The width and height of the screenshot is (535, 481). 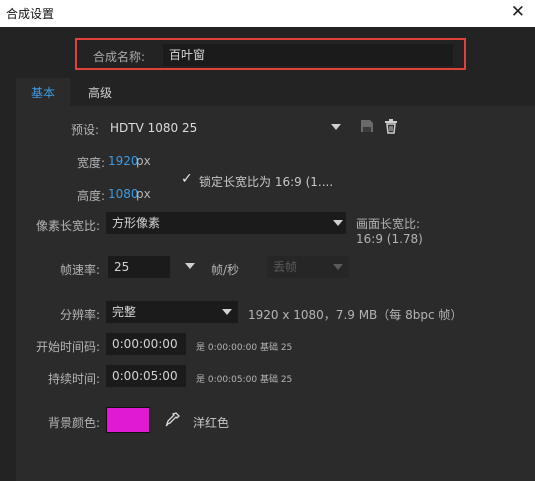 What do you see at coordinates (73, 379) in the screenshot?
I see `duration-label: 持续时间:` at bounding box center [73, 379].